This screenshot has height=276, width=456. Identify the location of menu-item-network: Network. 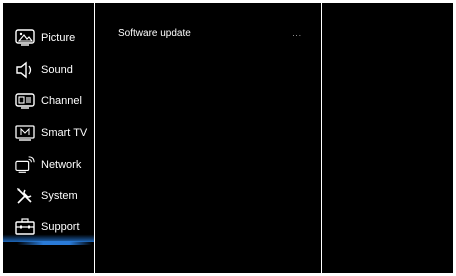
(48, 165).